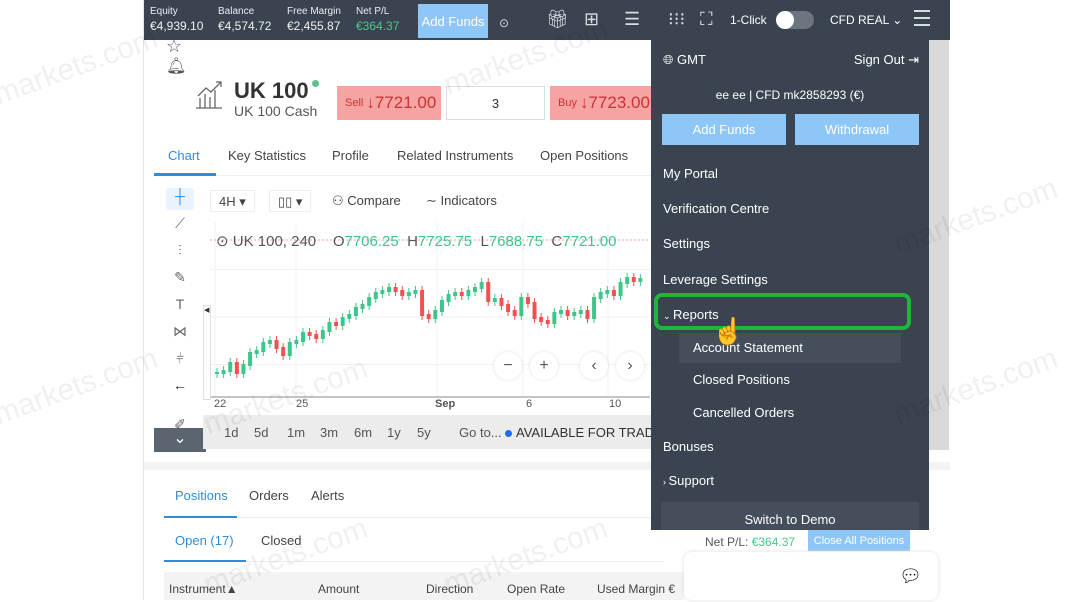  I want to click on tab-positions: Positions, so click(201, 495).